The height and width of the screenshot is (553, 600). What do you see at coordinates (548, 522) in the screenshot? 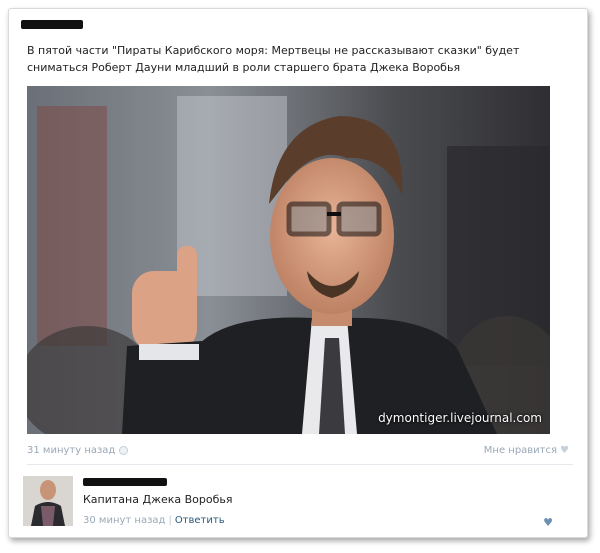
I see `comment-like-heart-icon: ♥` at bounding box center [548, 522].